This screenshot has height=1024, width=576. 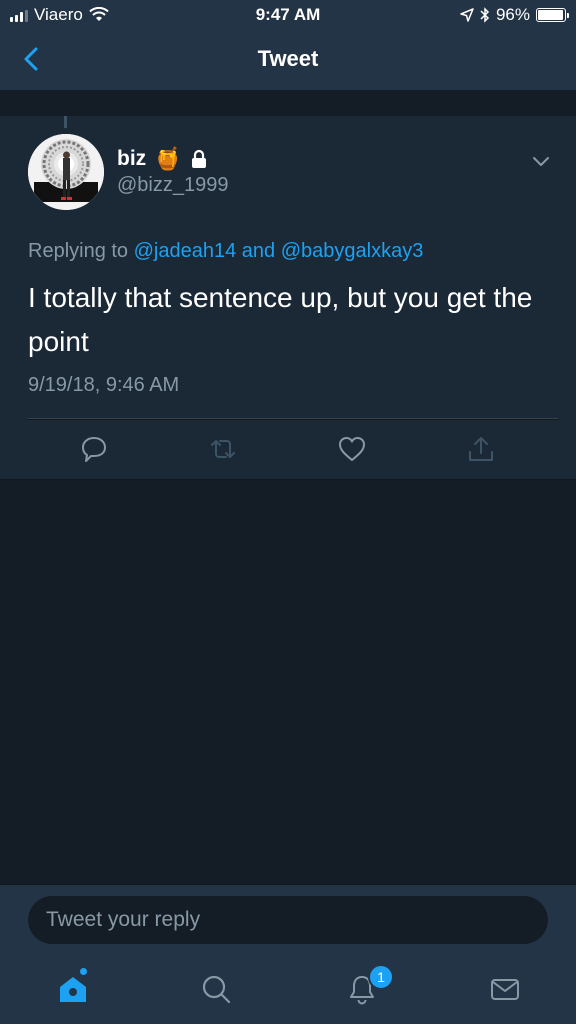 I want to click on reply-input: Tweet your reply, so click(x=288, y=920).